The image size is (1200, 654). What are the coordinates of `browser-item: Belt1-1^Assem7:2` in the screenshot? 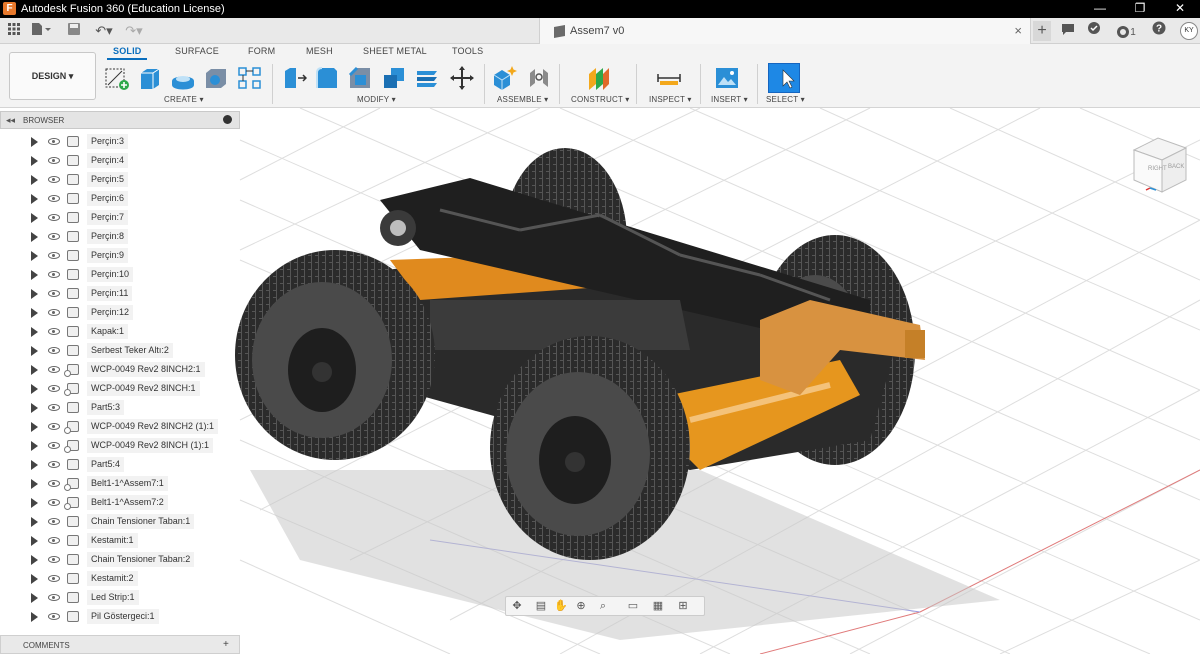 It's located at (120, 502).